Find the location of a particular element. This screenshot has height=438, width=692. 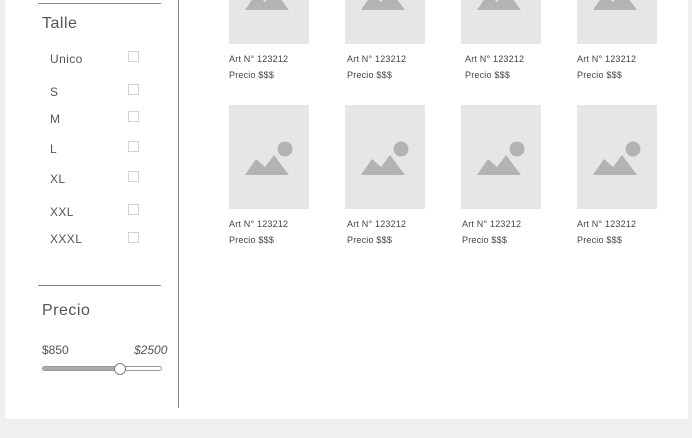

size-option-label: Unico is located at coordinates (66, 59).